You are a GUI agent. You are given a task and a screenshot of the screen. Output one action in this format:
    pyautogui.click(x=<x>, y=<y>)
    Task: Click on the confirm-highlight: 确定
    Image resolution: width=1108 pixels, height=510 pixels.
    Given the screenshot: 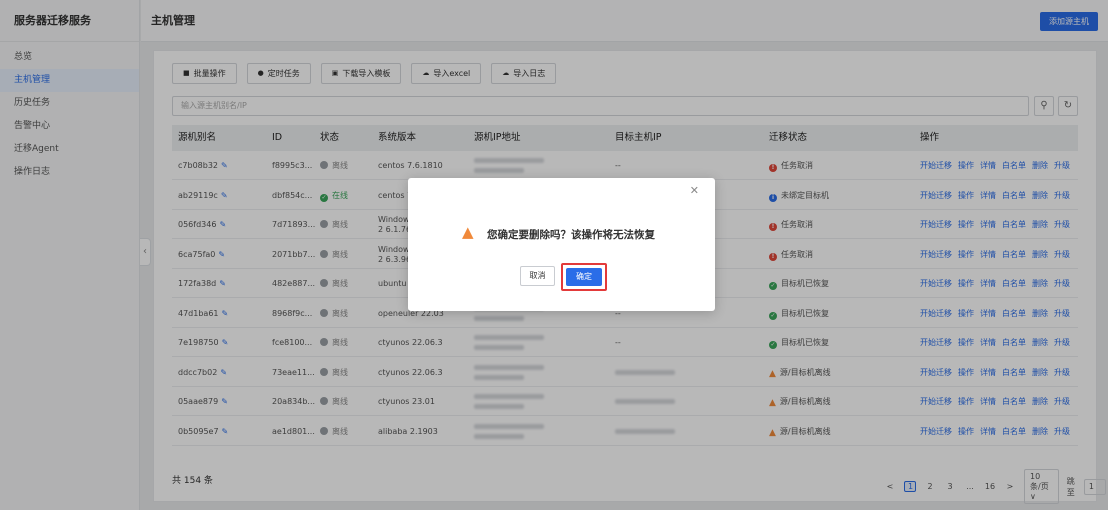 What is the action you would take?
    pyautogui.click(x=584, y=277)
    